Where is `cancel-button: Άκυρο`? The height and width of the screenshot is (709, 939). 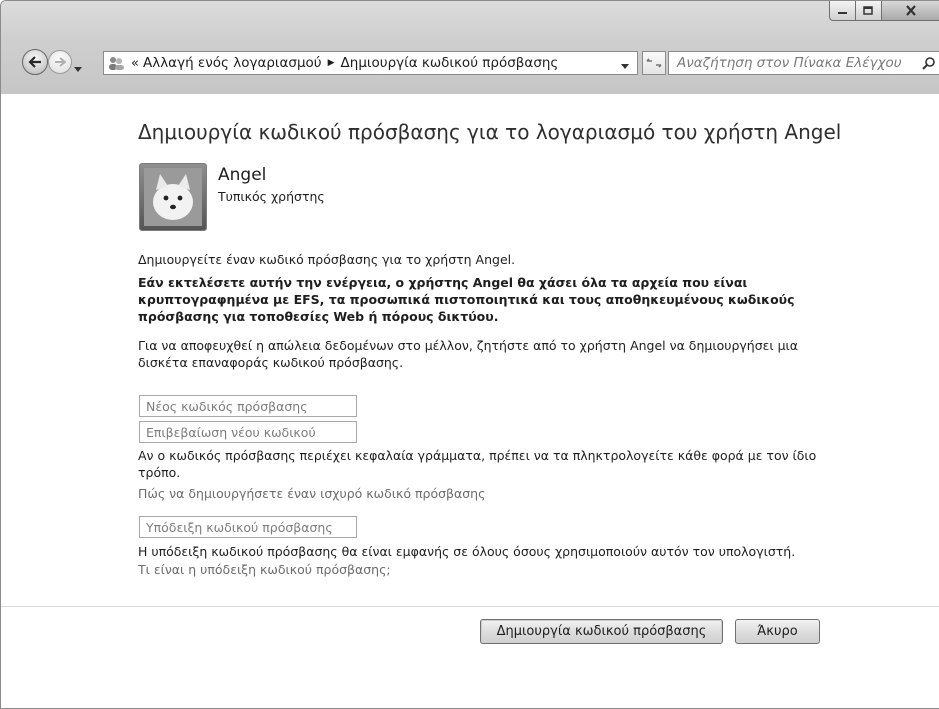
cancel-button: Άκυρο is located at coordinates (777, 631).